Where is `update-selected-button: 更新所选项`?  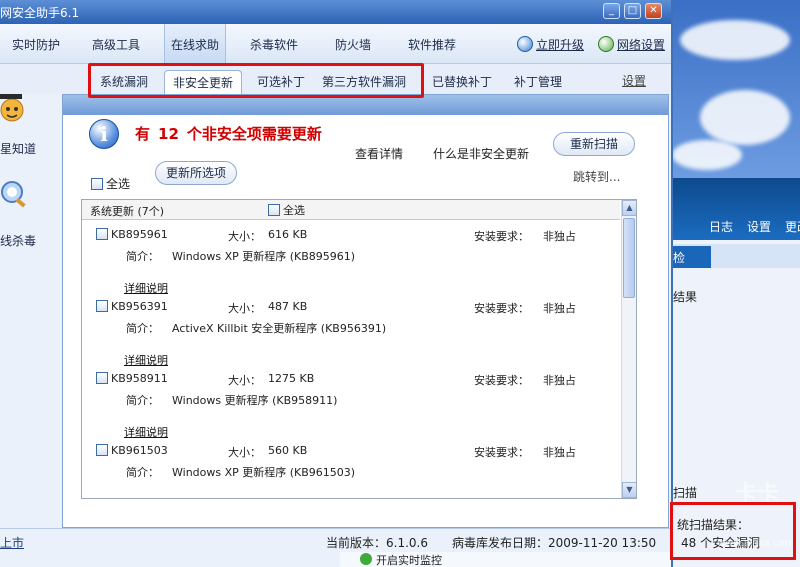 update-selected-button: 更新所选项 is located at coordinates (196, 173).